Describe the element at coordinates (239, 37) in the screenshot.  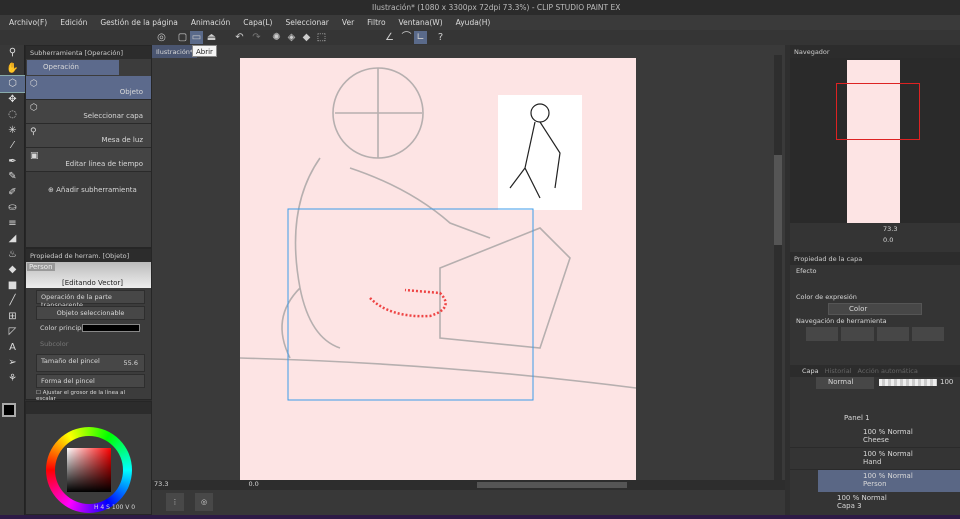
I see `undo-icon: ↶` at that location.